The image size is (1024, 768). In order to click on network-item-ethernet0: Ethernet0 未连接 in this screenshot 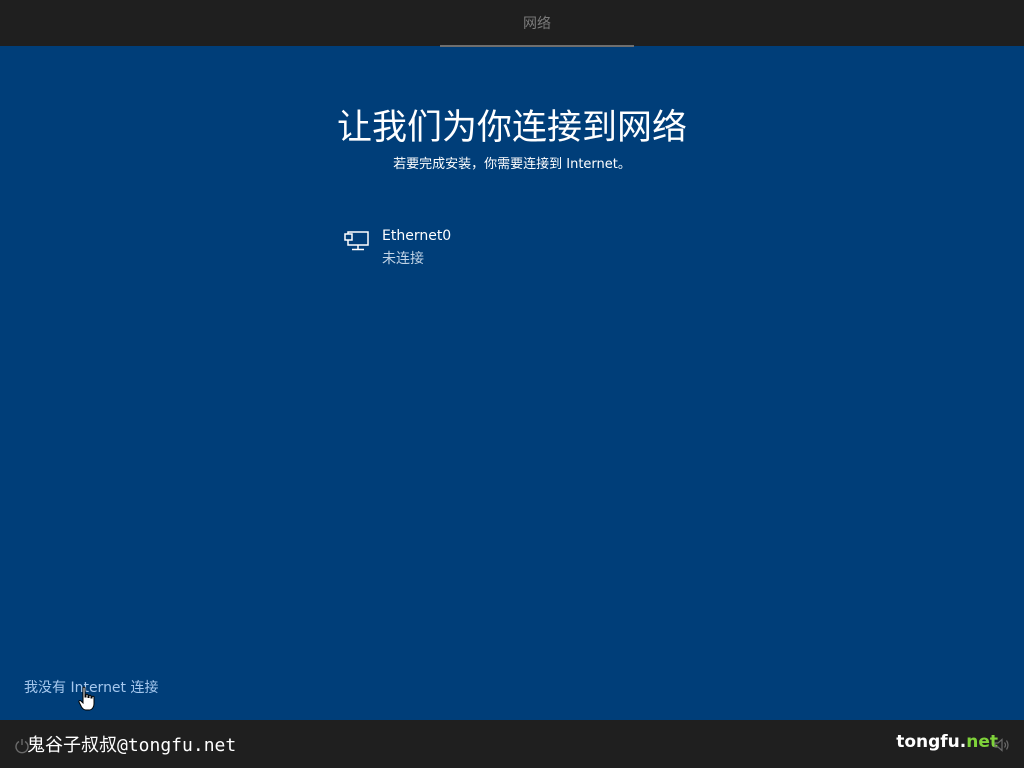, I will do `click(511, 249)`.